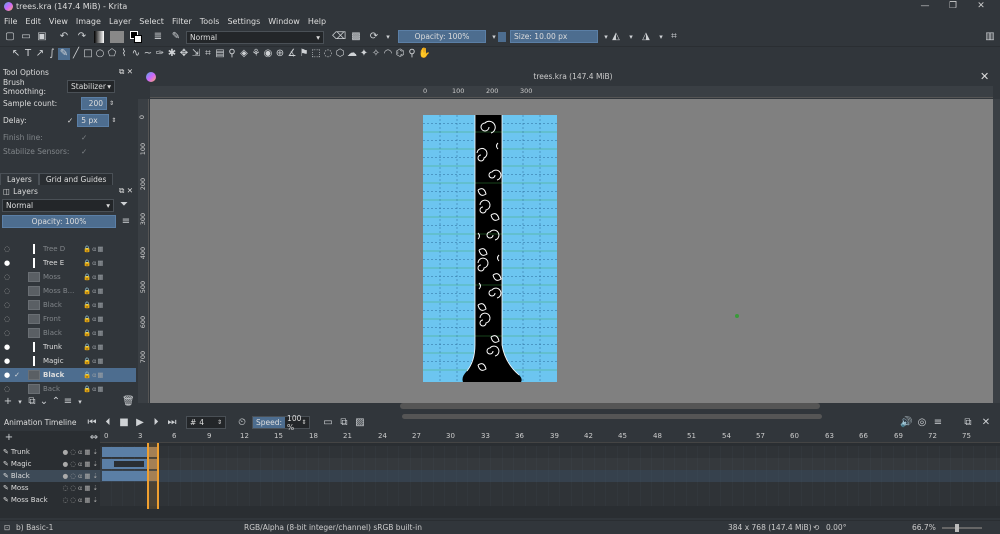 The width and height of the screenshot is (1000, 534). Describe the element at coordinates (388, 37) in the screenshot. I see `dropdown-icon: ▾` at that location.